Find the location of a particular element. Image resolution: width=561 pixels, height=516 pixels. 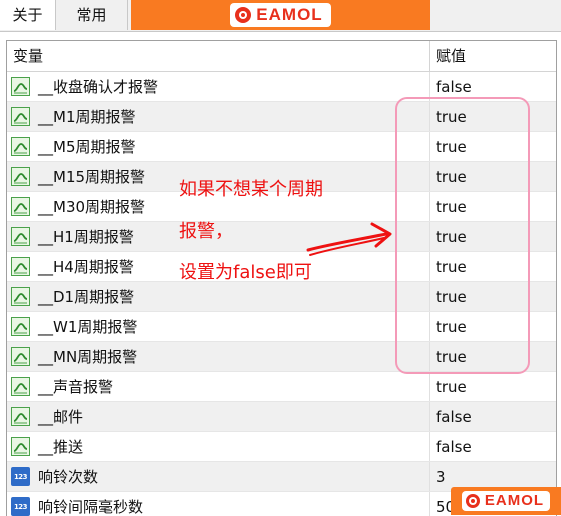

table-row: __H1周期报警 true is located at coordinates (281, 237).